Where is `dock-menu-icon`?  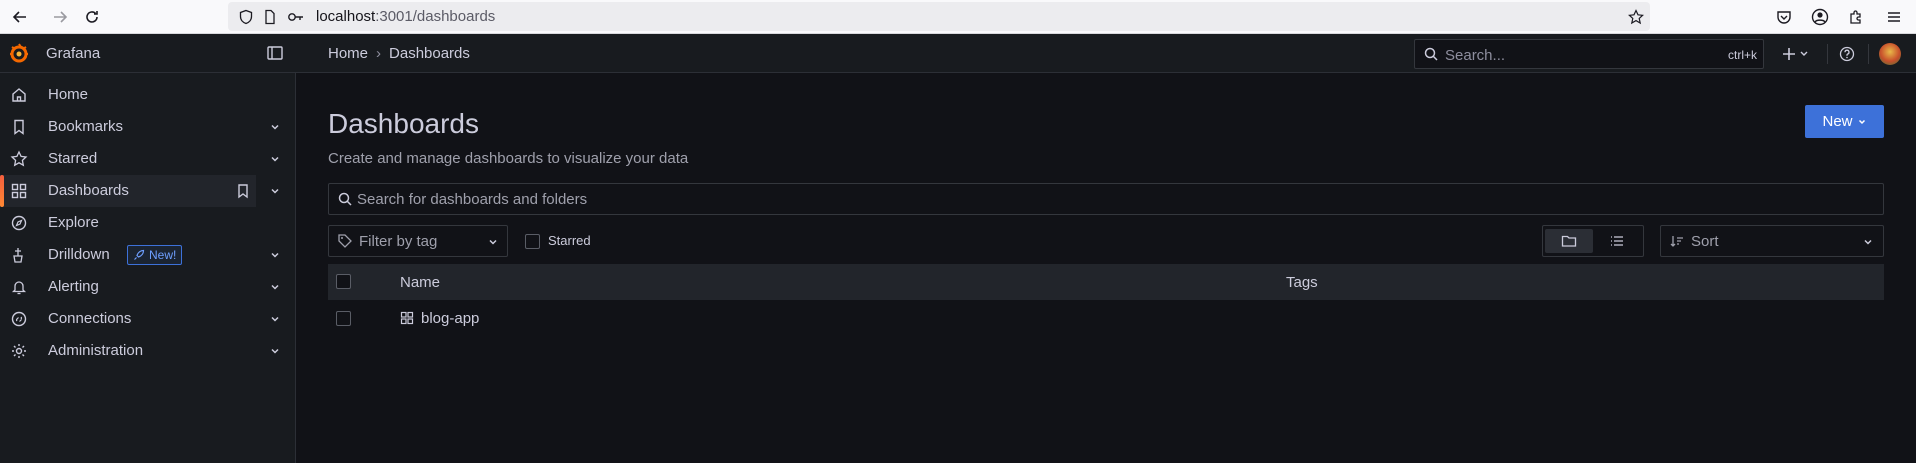
dock-menu-icon is located at coordinates (275, 53).